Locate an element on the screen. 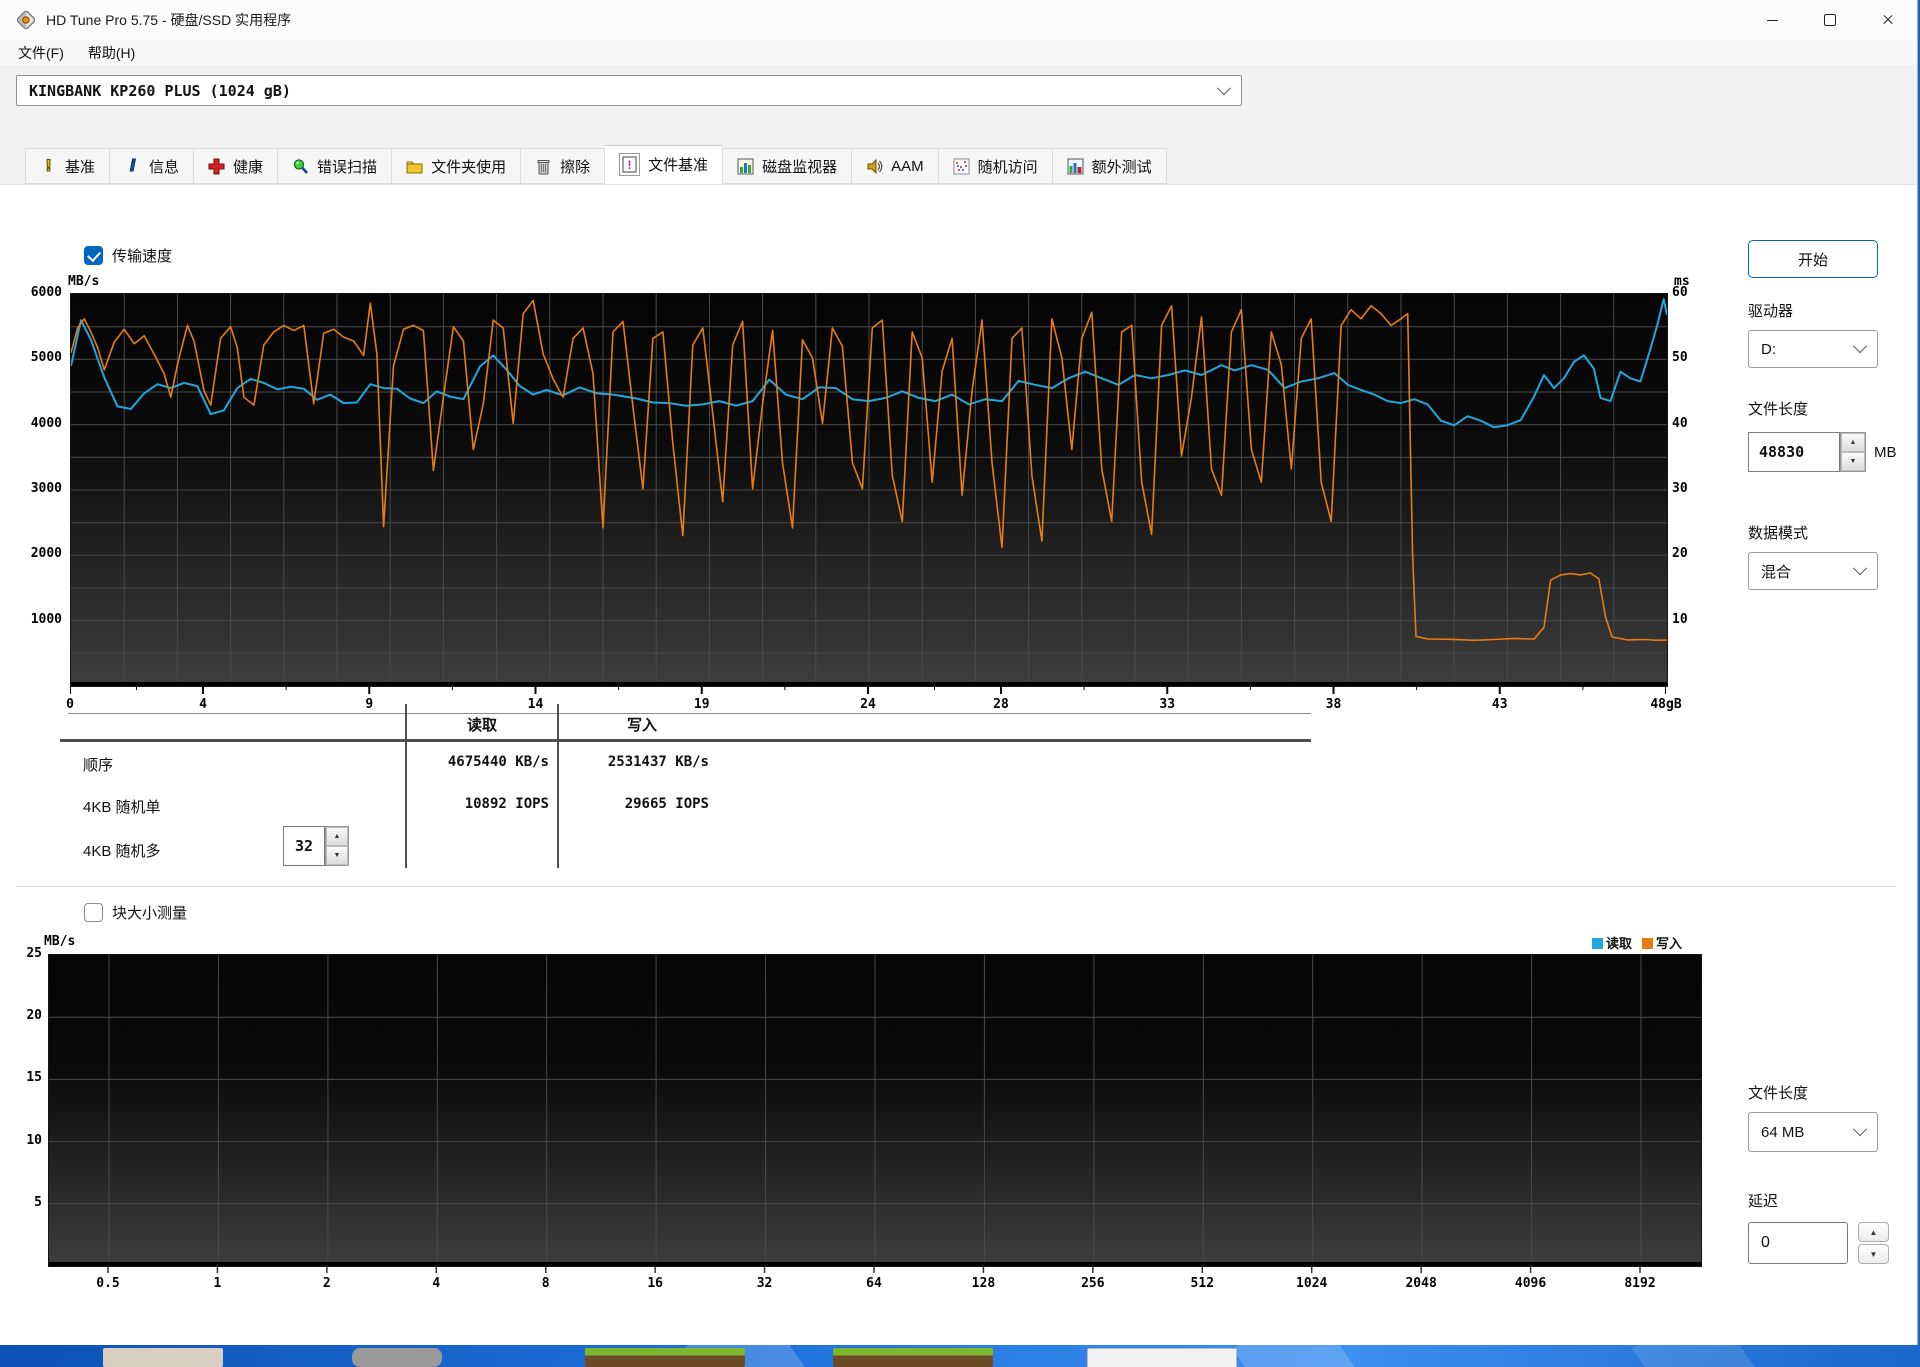 Image resolution: width=1920 pixels, height=1367 pixels. file-length-spinner: ▲ ▼ is located at coordinates (1853, 452).